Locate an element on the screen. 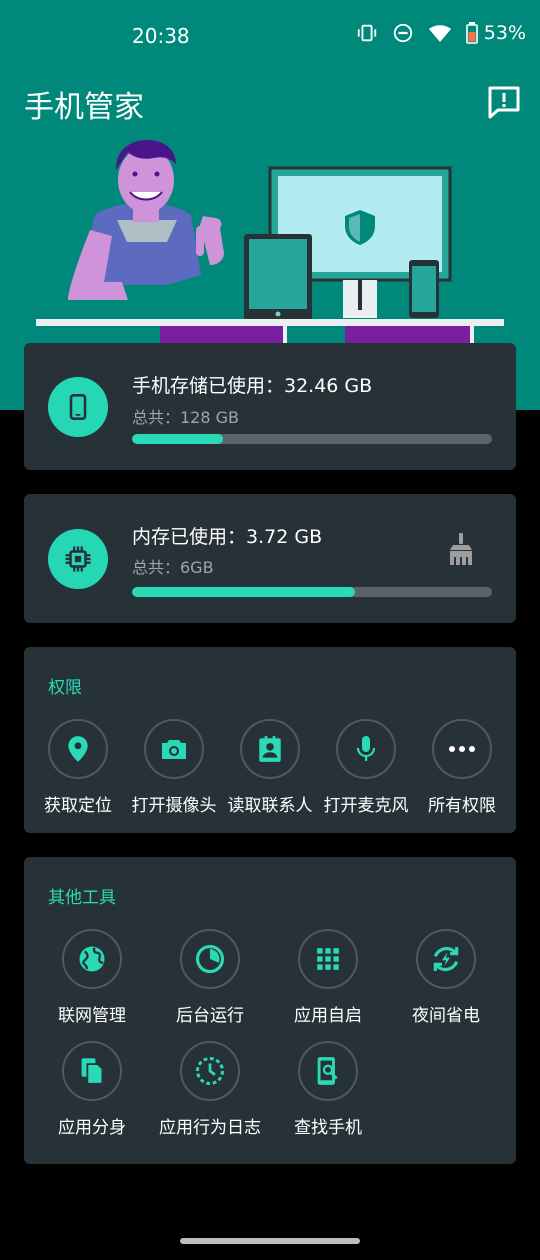 The image size is (540, 1260). permissions-title: 权限 is located at coordinates (65, 688).